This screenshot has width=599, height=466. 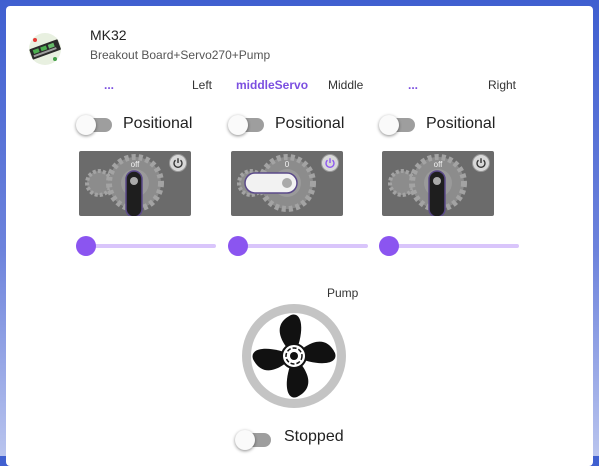 I want to click on servo-position-label: Left, so click(x=202, y=85).